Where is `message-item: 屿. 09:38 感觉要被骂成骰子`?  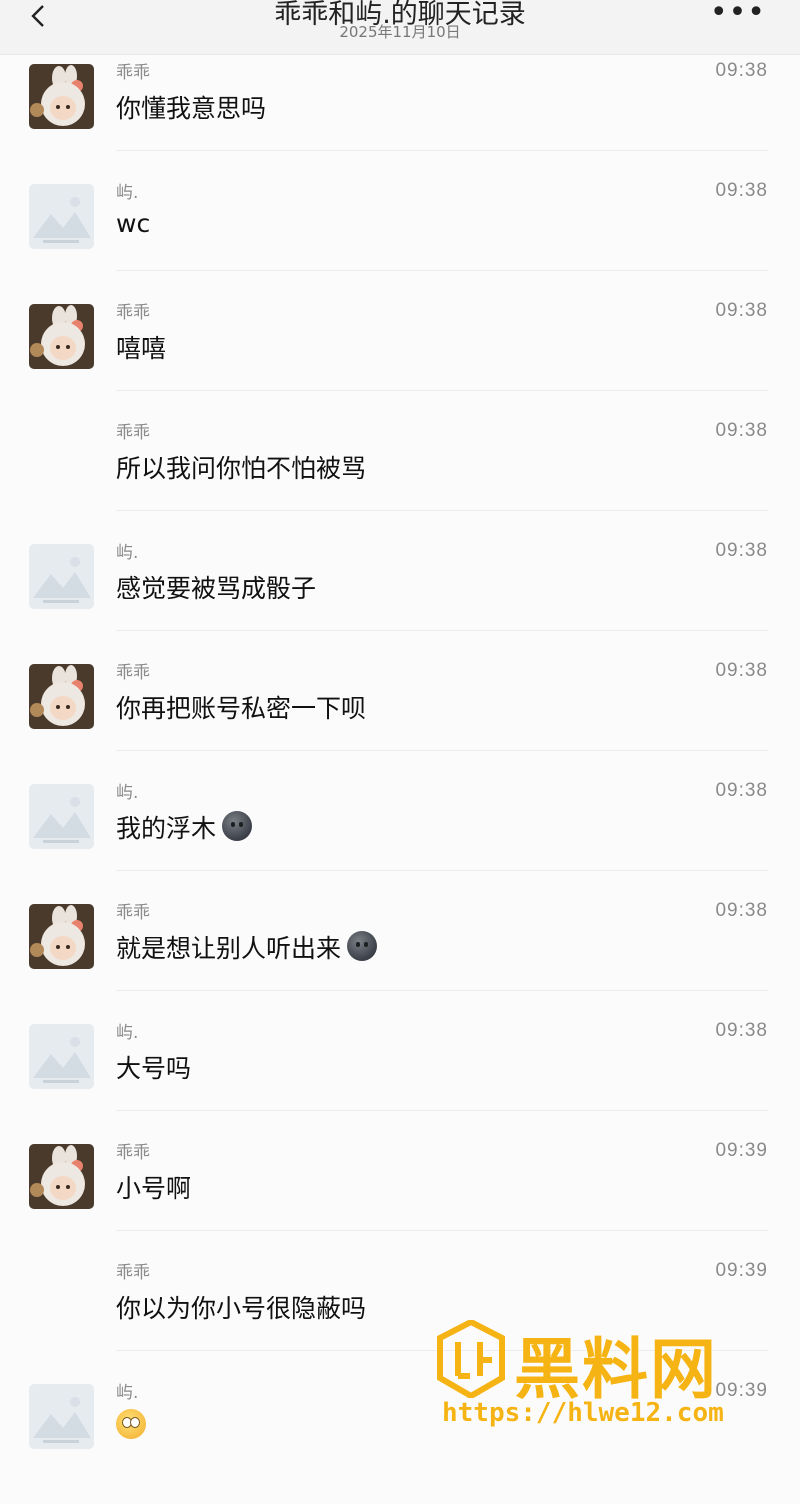
message-item: 屿. 09:38 感觉要被骂成骰子 is located at coordinates (400, 602).